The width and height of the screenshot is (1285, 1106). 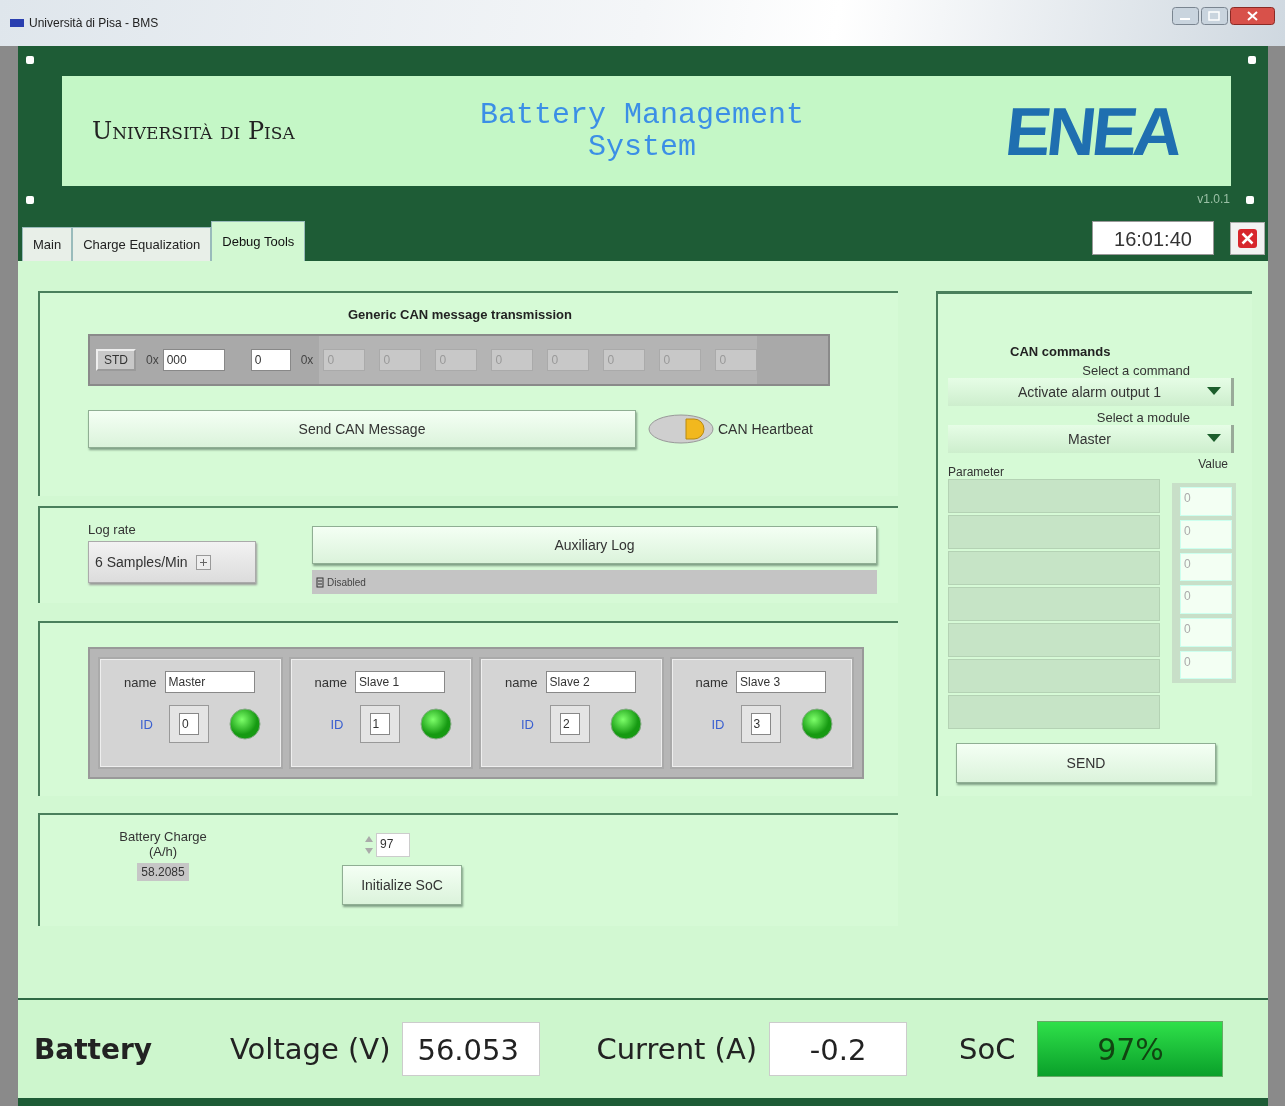 What do you see at coordinates (379, 724) in the screenshot?
I see `module-id-field: 1` at bounding box center [379, 724].